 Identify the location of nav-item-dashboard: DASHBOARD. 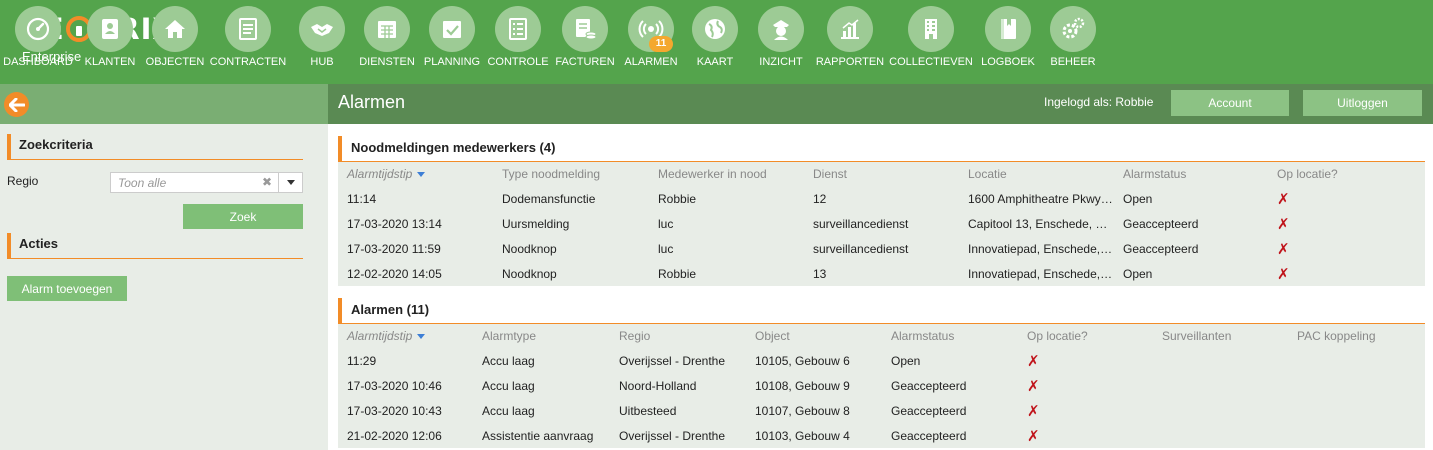
(38, 42).